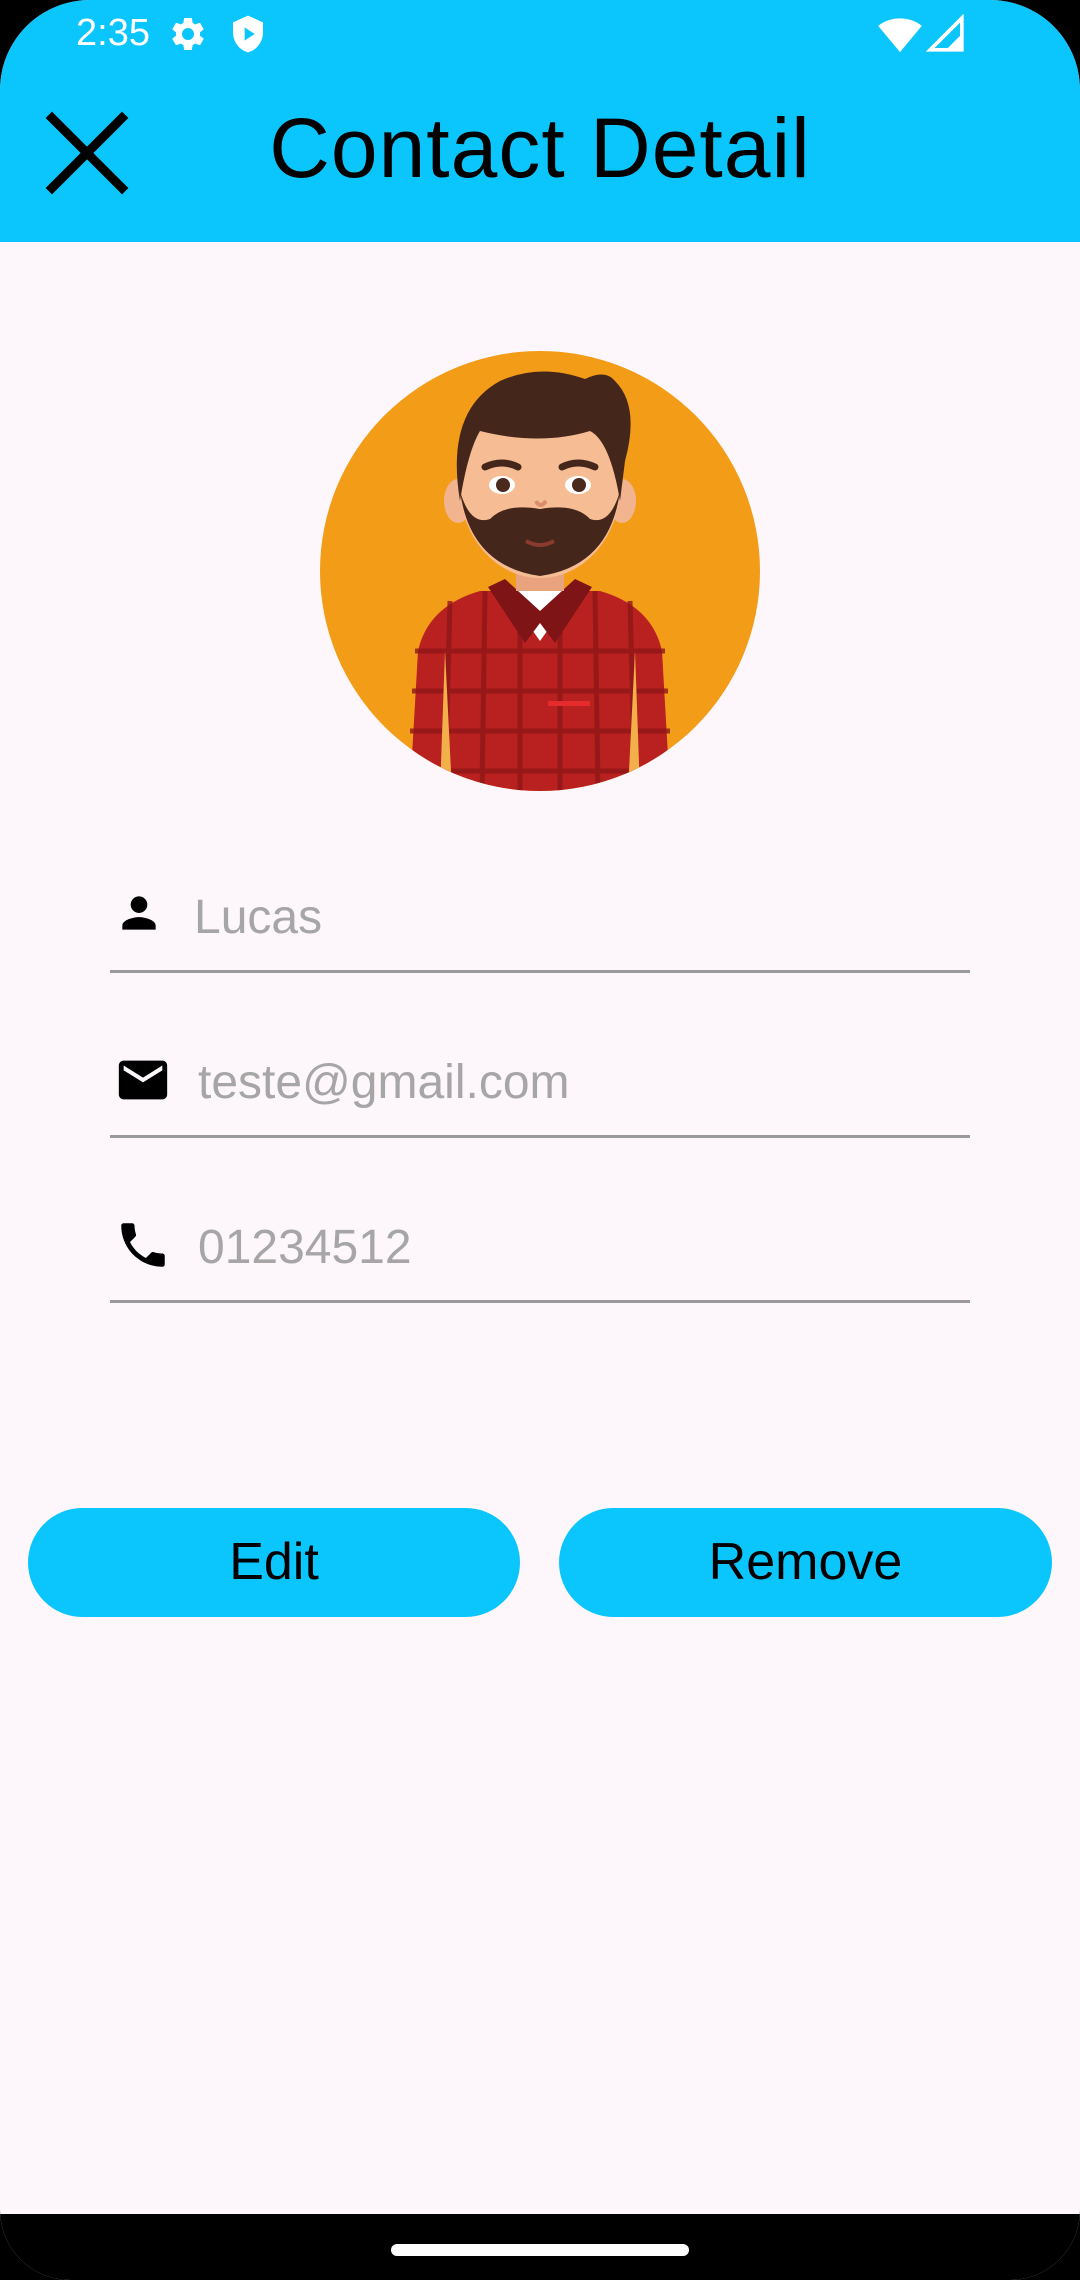 Image resolution: width=1080 pixels, height=2280 pixels. Describe the element at coordinates (540, 2250) in the screenshot. I see `home-handle` at that location.